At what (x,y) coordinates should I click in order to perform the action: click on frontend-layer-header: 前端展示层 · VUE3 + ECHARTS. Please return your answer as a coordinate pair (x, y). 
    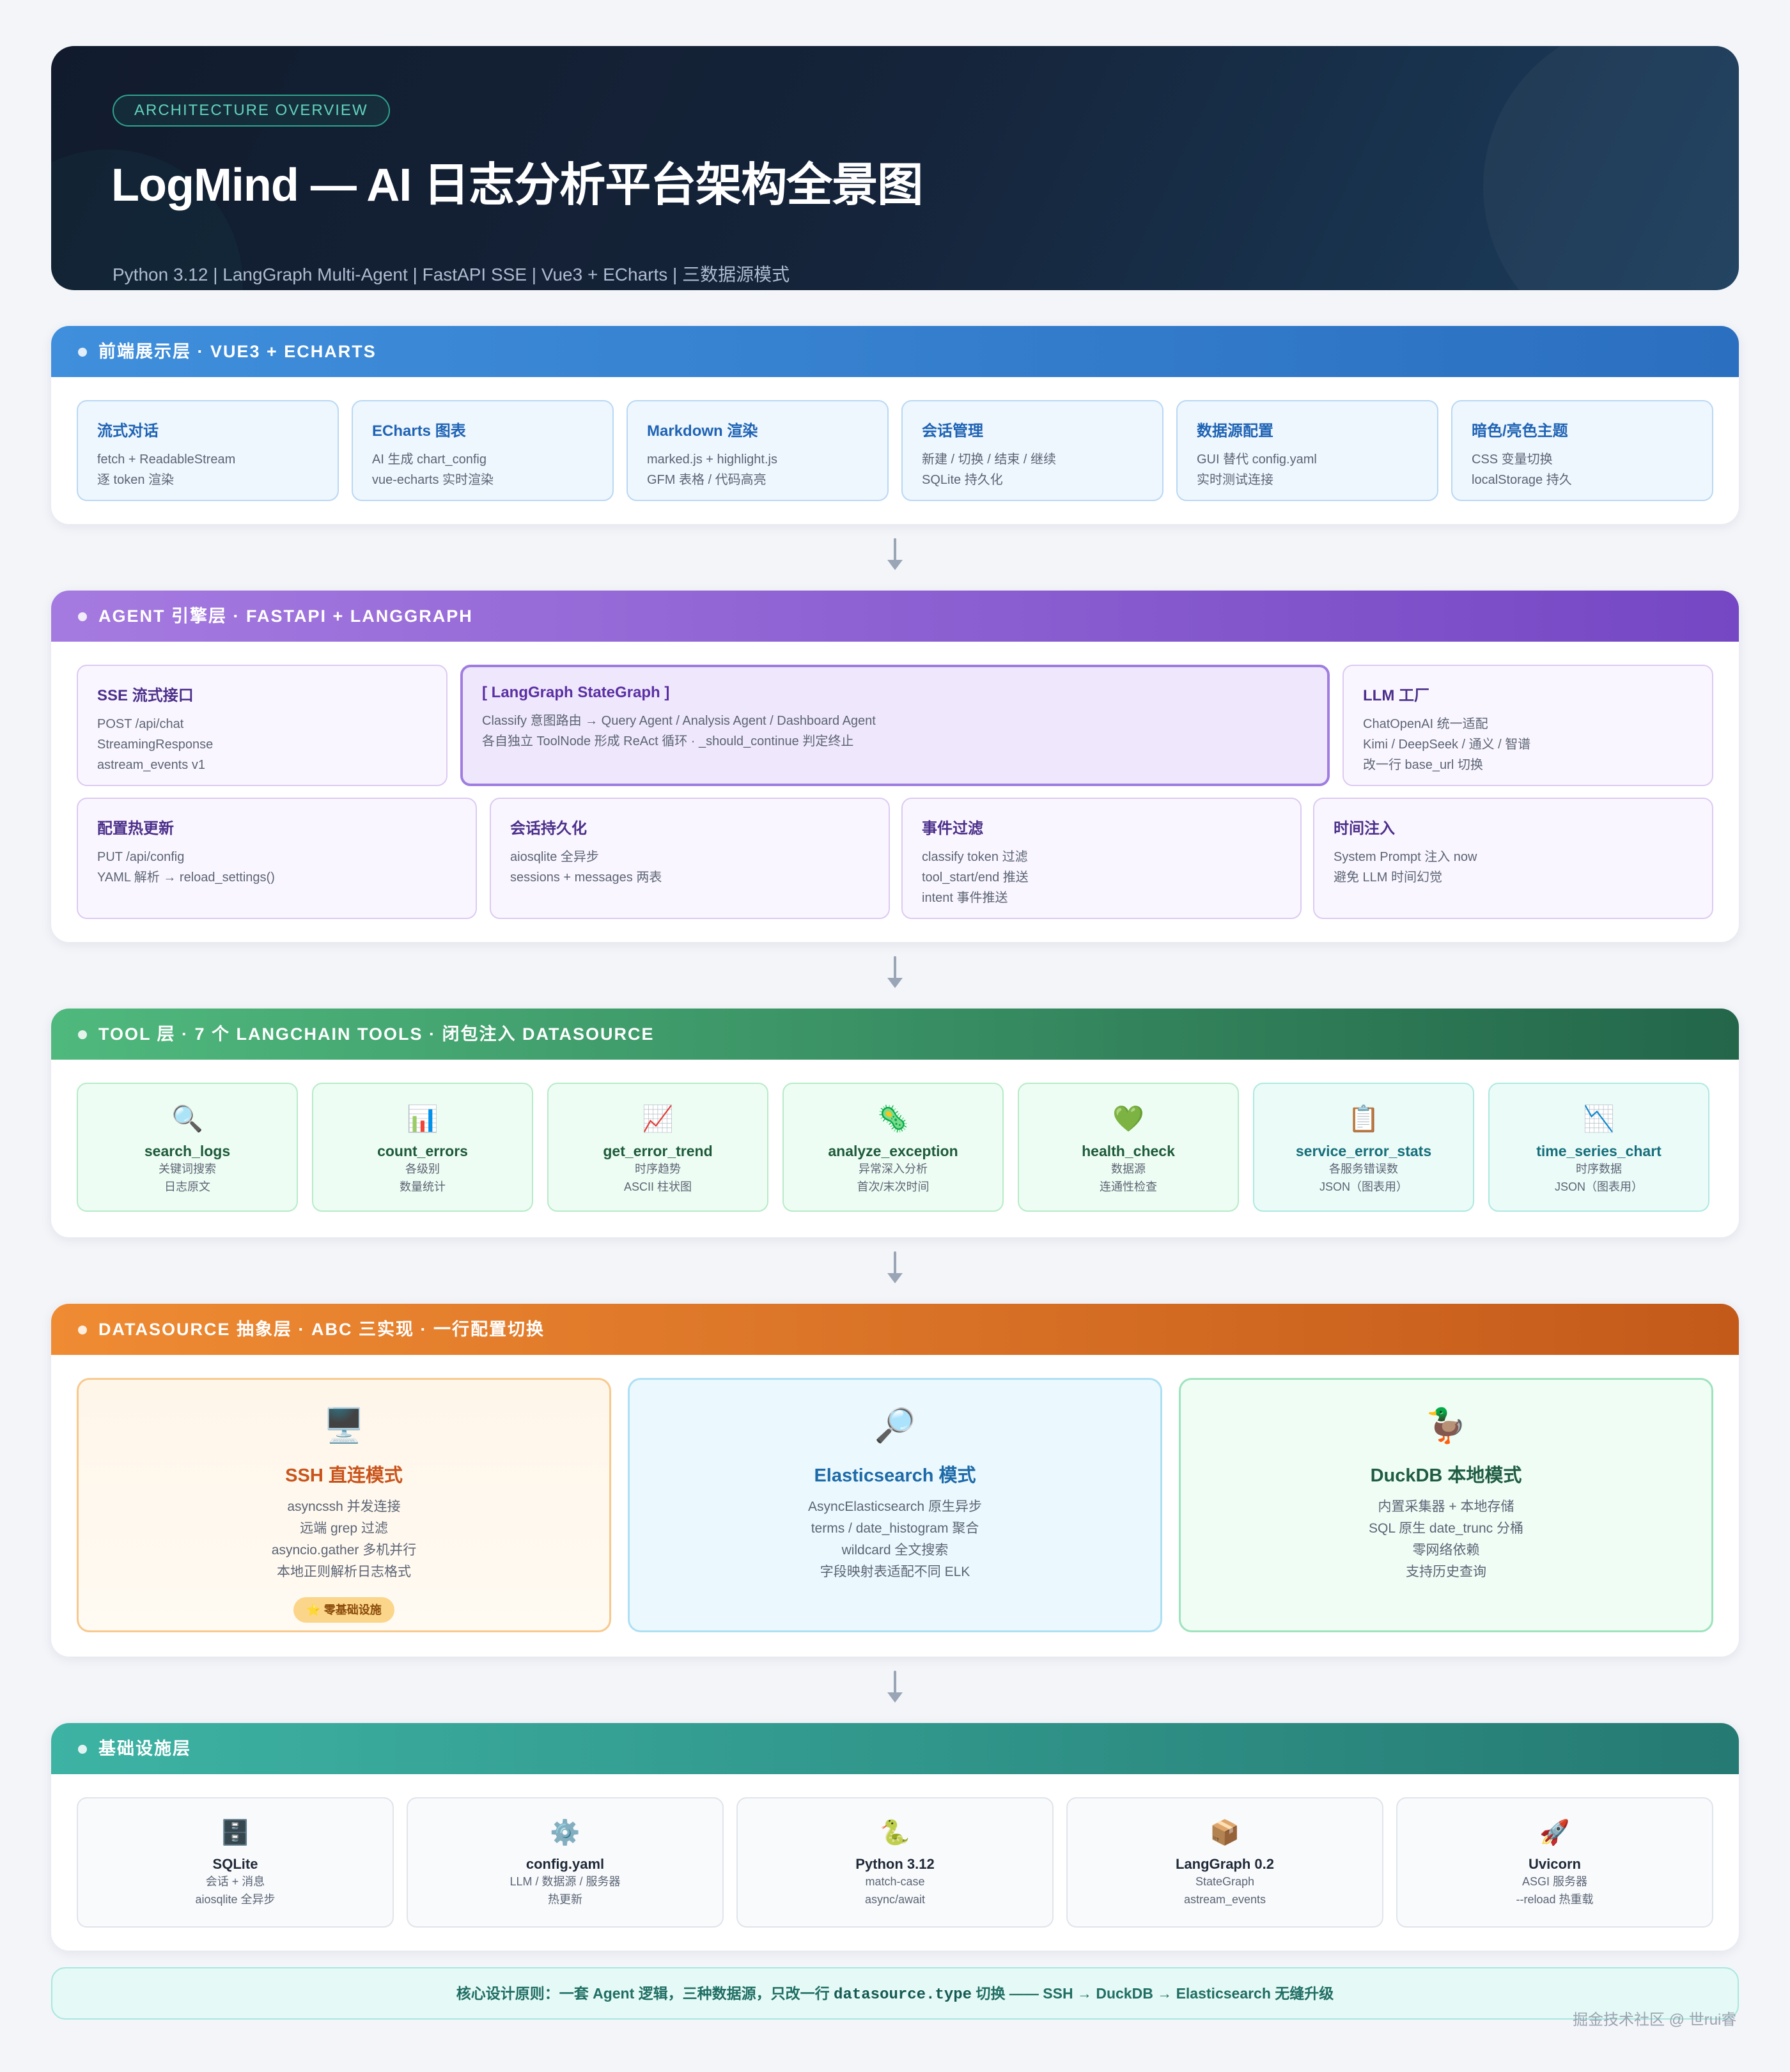
    Looking at the image, I should click on (895, 351).